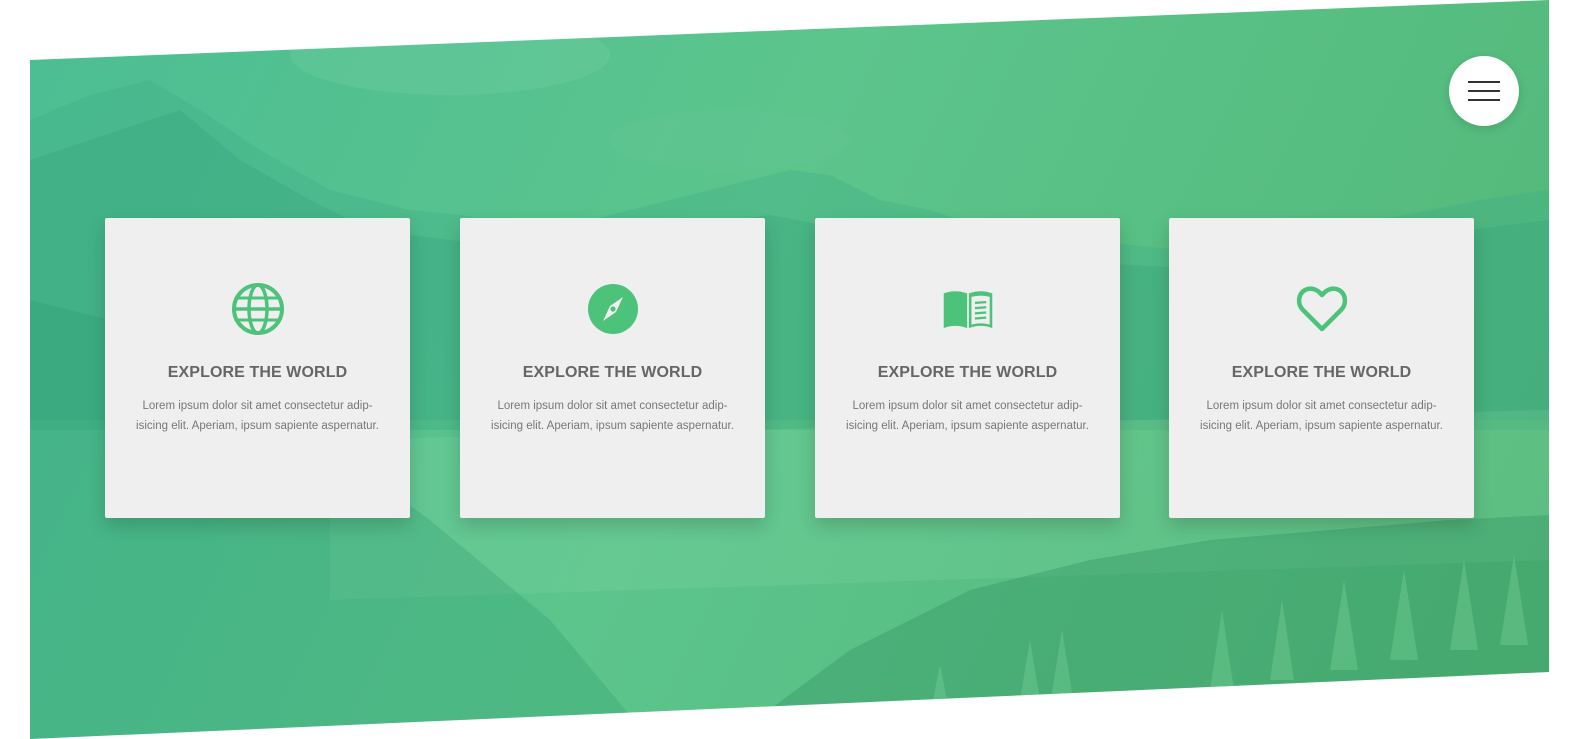  I want to click on menu-button, so click(1484, 91).